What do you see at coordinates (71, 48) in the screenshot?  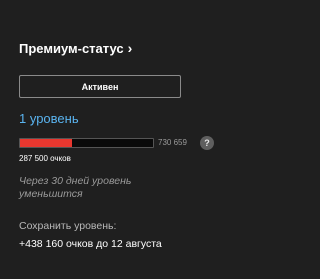 I see `premium-status-title: Премиум-статус` at bounding box center [71, 48].